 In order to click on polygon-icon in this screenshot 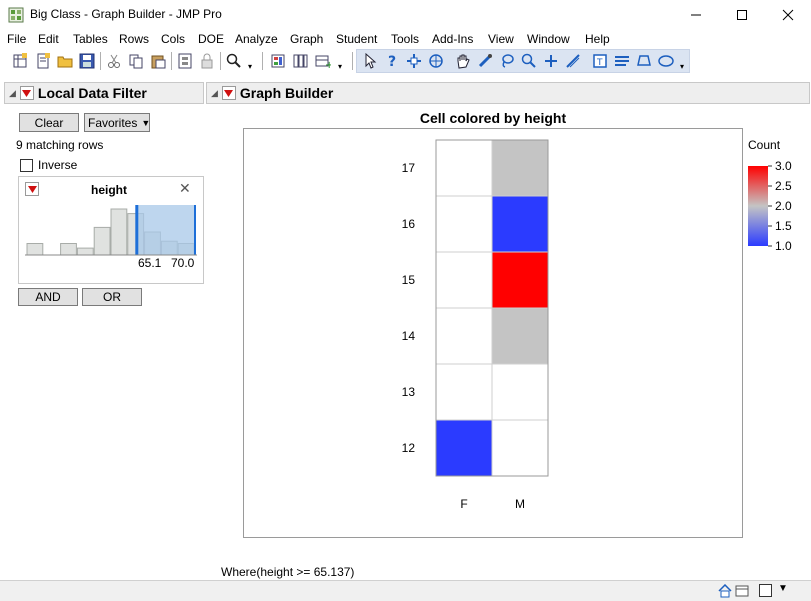, I will do `click(644, 61)`.